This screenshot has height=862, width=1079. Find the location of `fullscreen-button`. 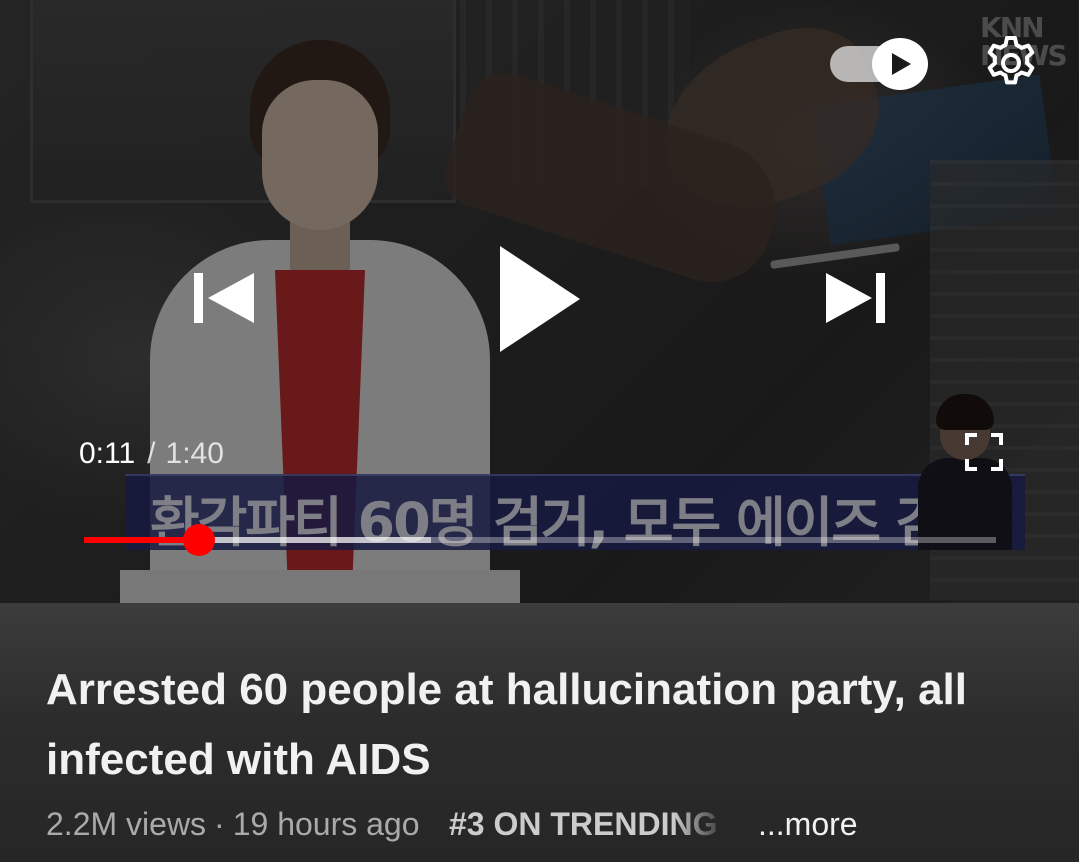

fullscreen-button is located at coordinates (984, 452).